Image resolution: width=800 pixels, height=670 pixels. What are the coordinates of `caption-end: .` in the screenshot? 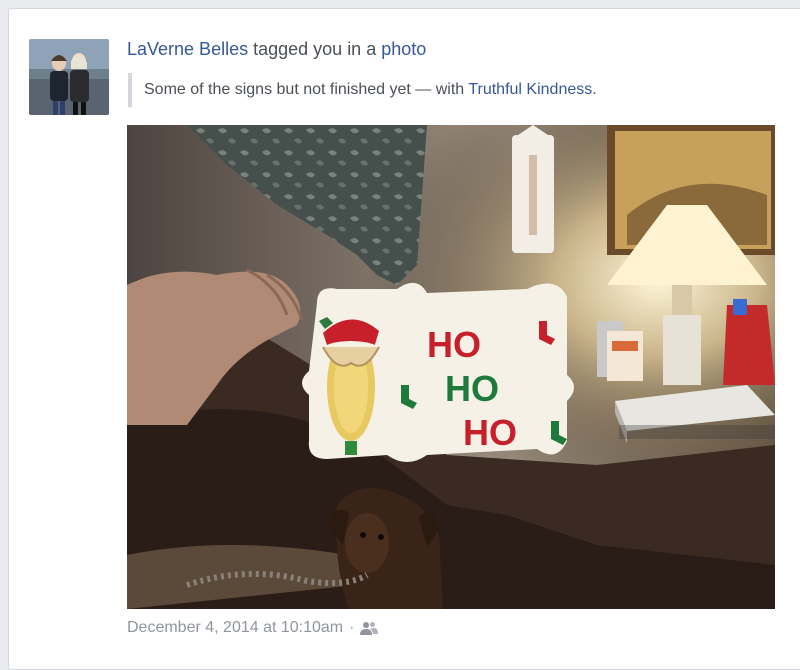 It's located at (594, 89).